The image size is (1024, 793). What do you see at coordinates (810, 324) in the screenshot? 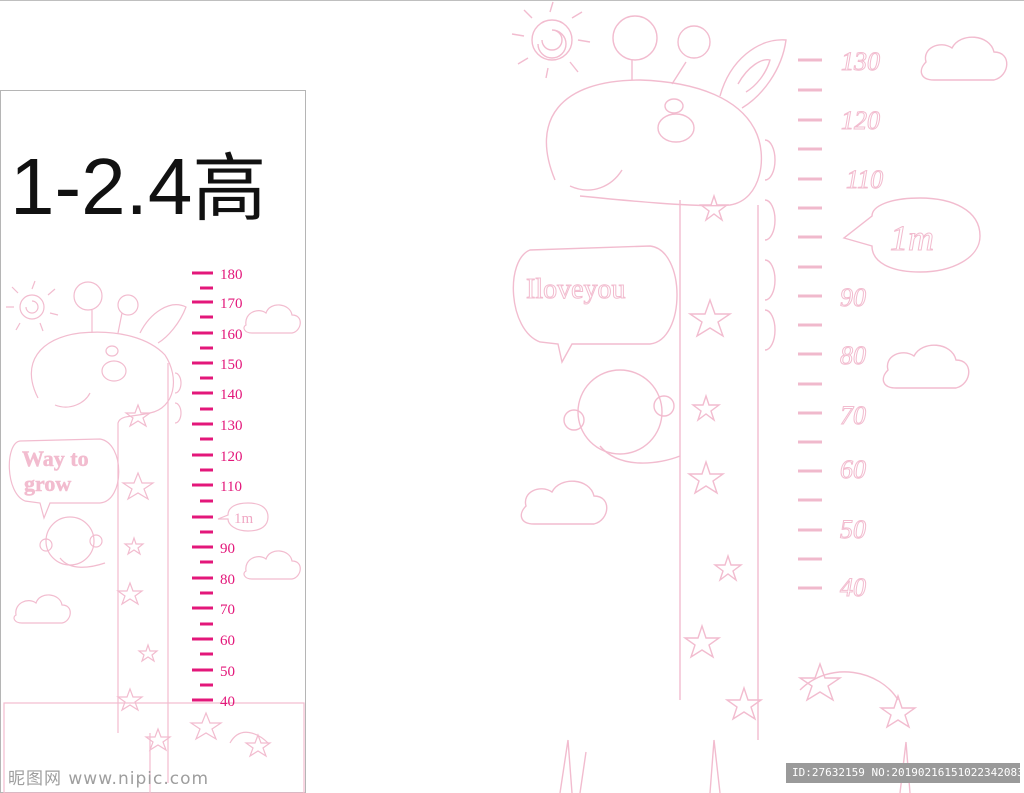
I see `right-scale-ticks` at bounding box center [810, 324].